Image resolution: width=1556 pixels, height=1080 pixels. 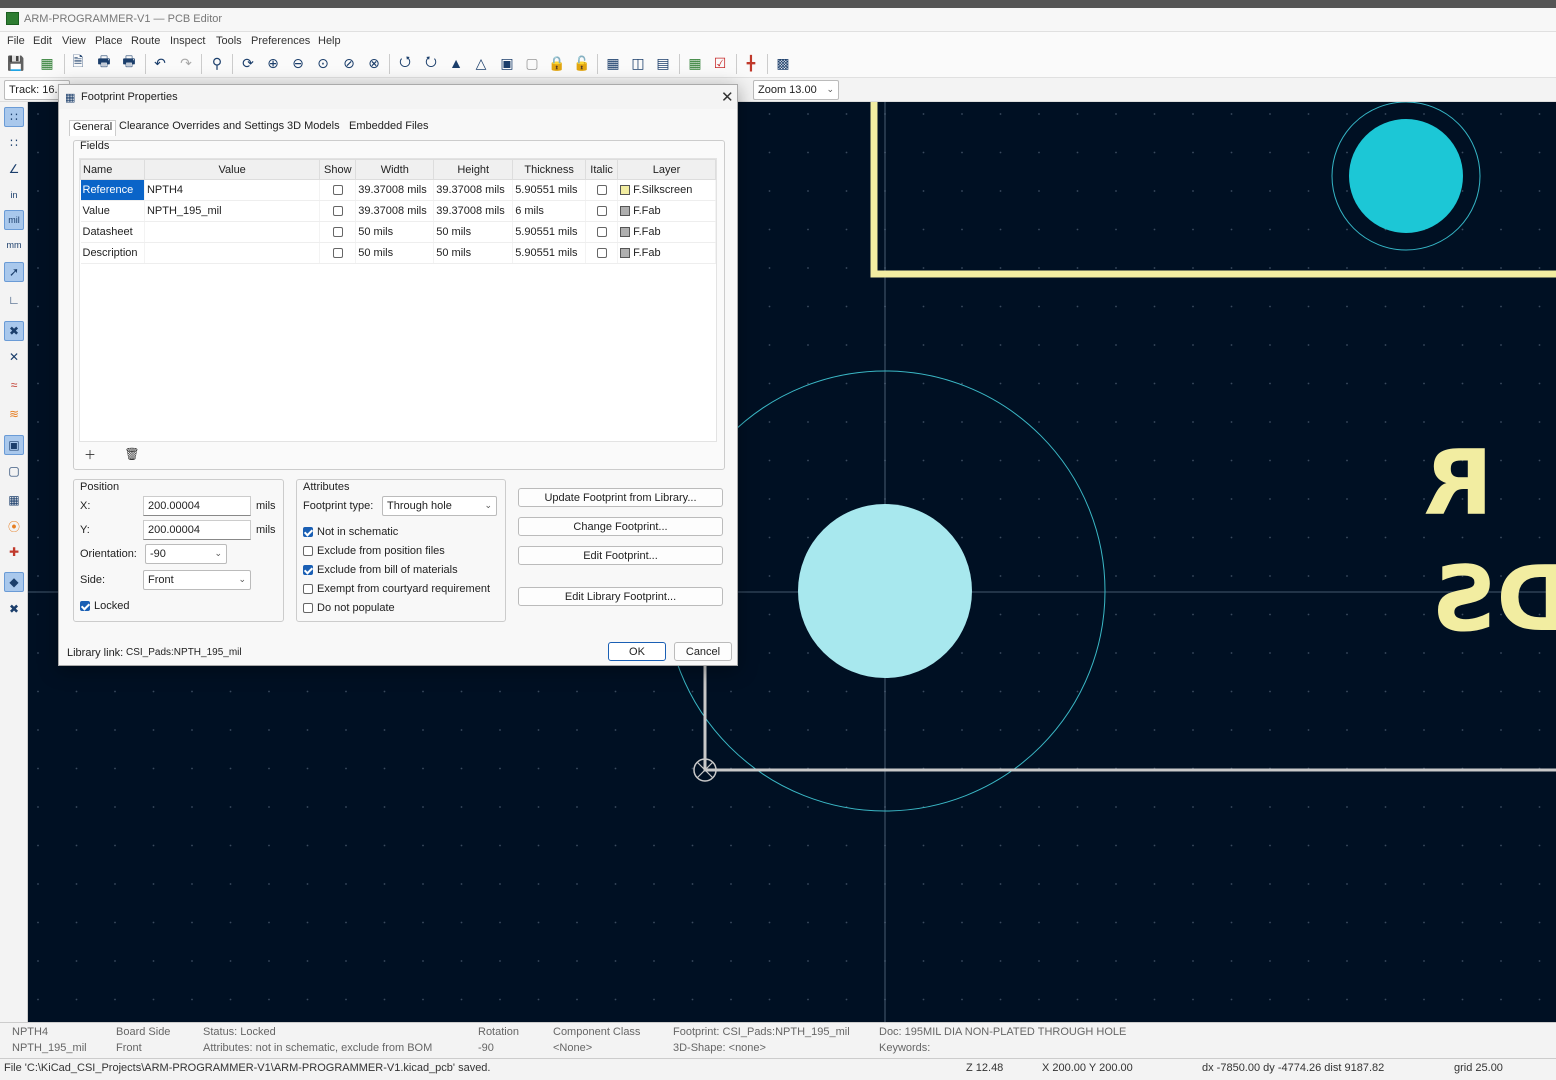 I want to click on exclude-position-checkbox: Exclude from position files, so click(x=374, y=551).